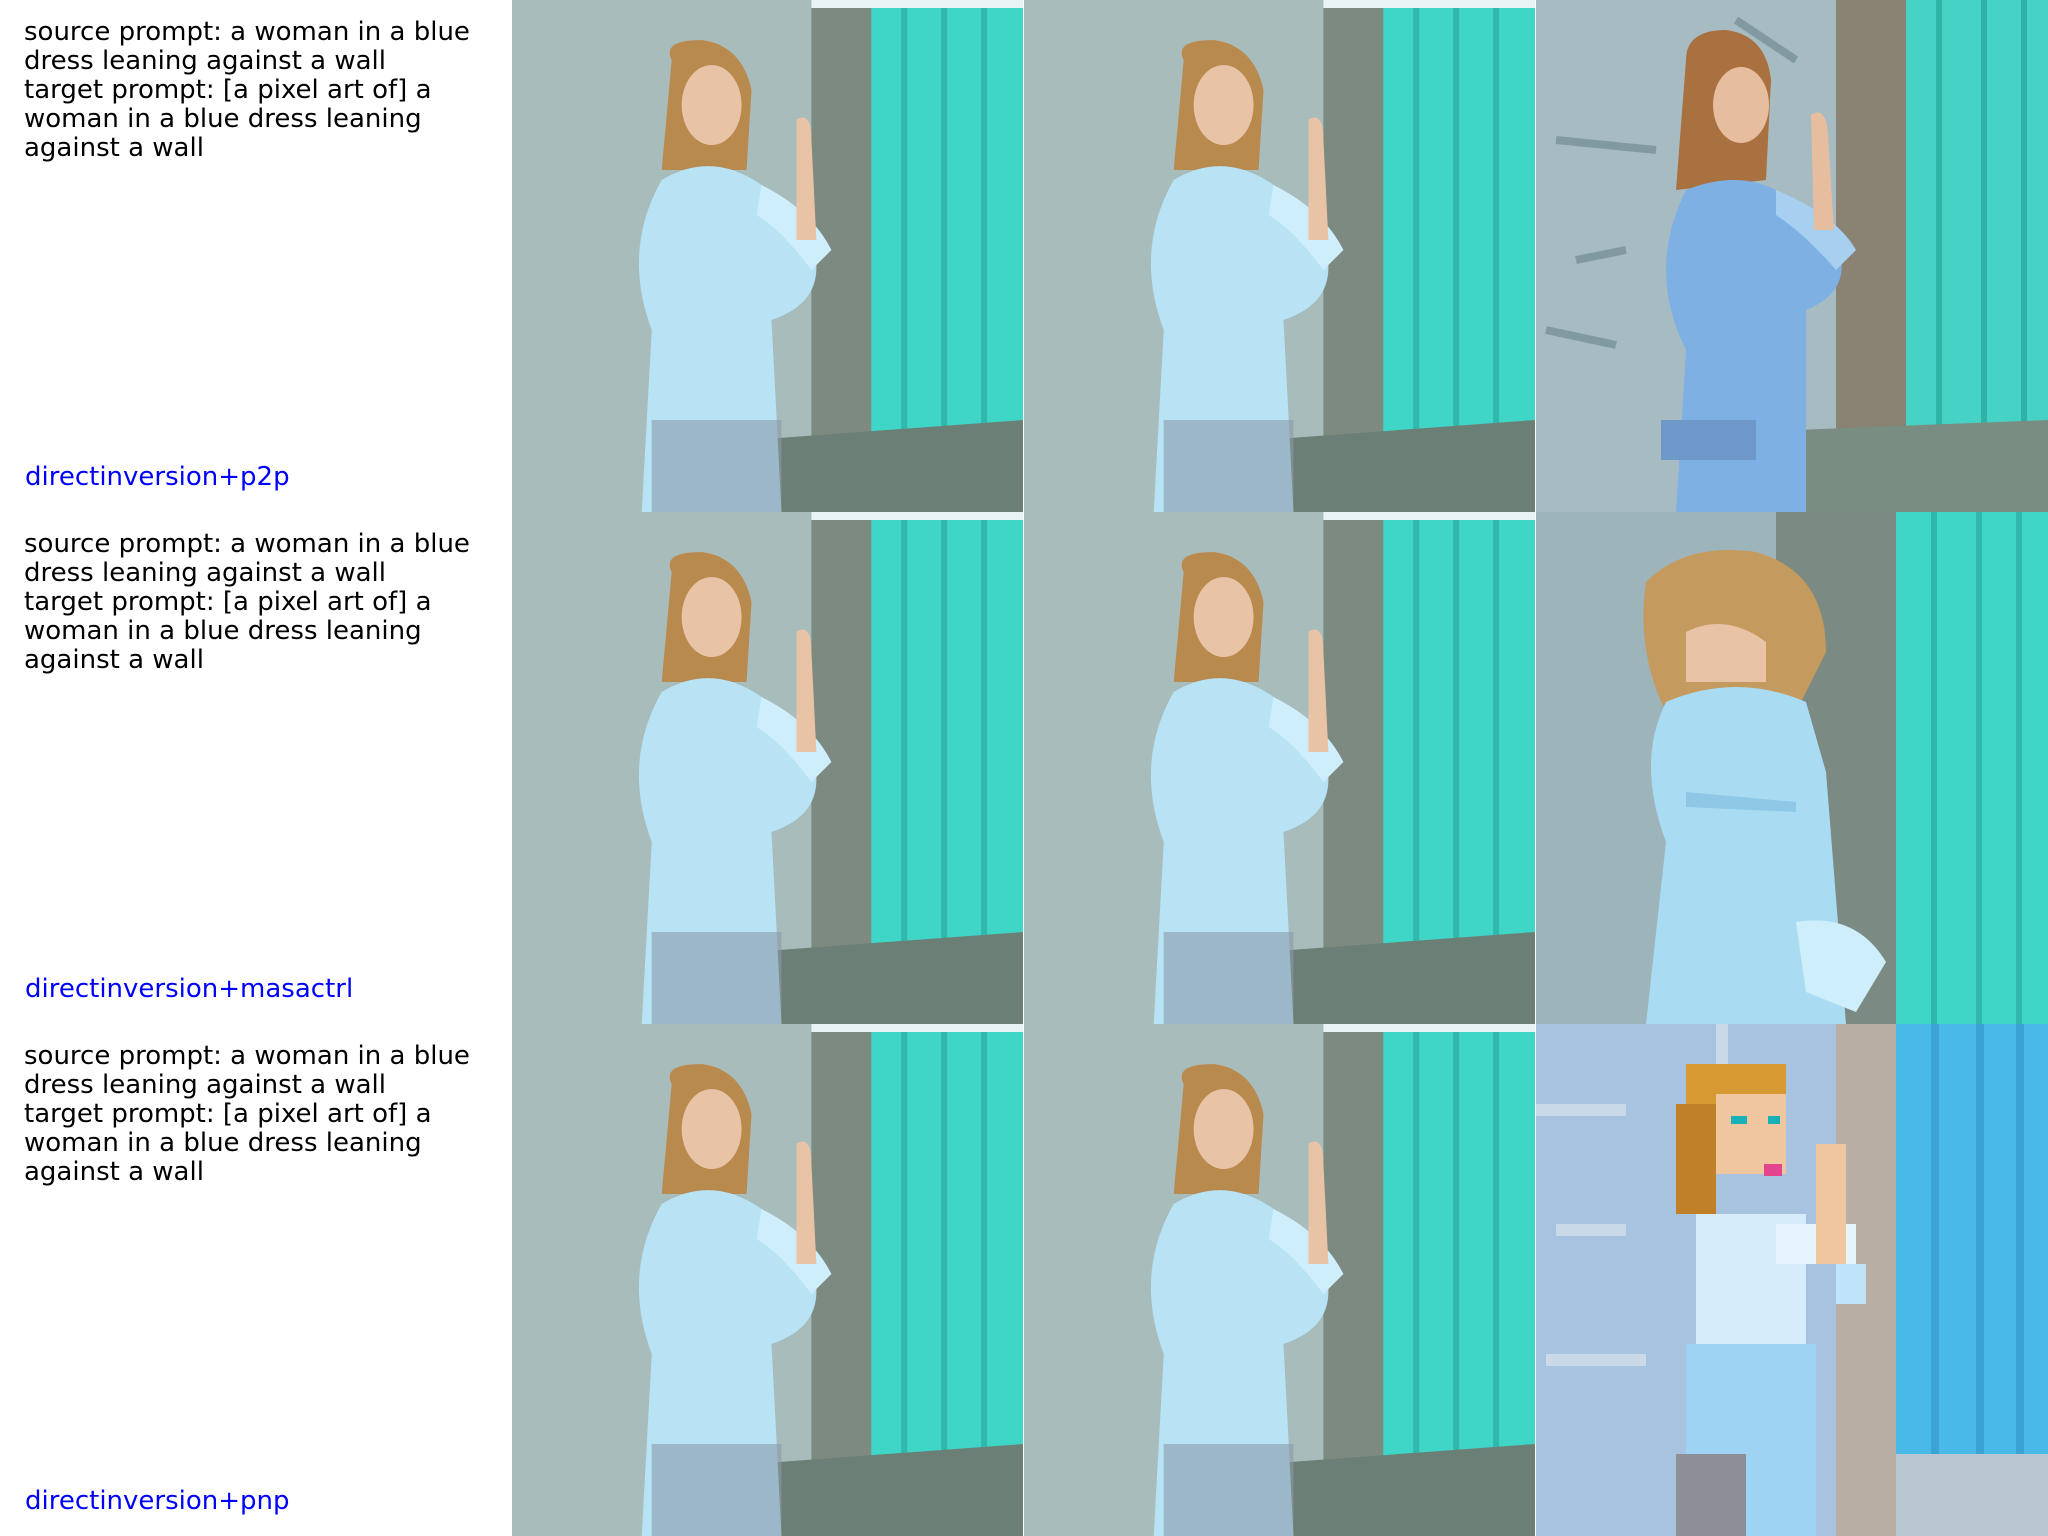 Image resolution: width=2048 pixels, height=1536 pixels. I want to click on method-label: directinversion+p2p, so click(157, 477).